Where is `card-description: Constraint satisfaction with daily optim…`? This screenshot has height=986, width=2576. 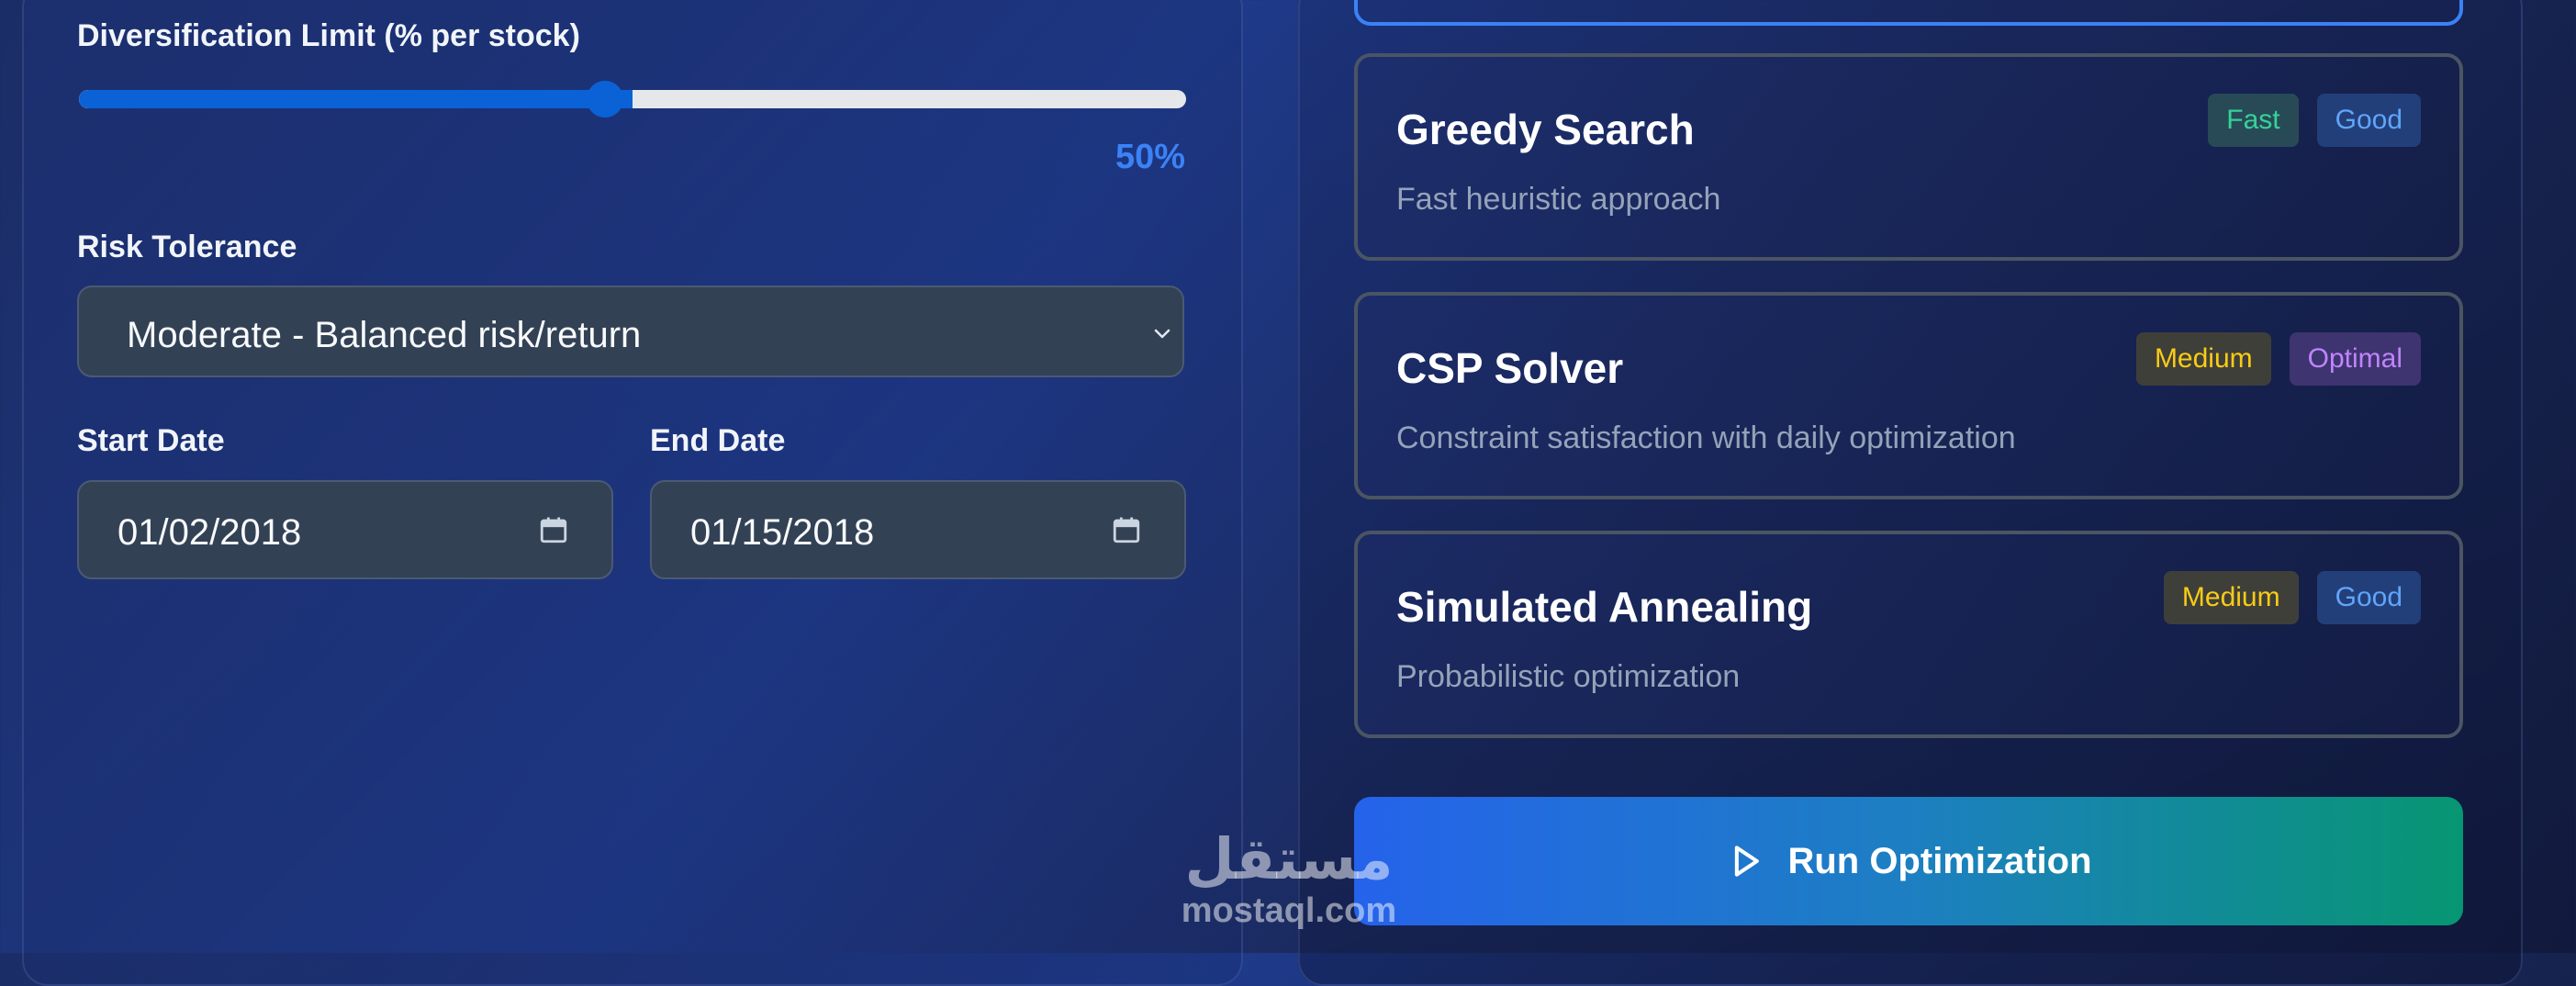 card-description: Constraint satisfaction with daily optim… is located at coordinates (1706, 437).